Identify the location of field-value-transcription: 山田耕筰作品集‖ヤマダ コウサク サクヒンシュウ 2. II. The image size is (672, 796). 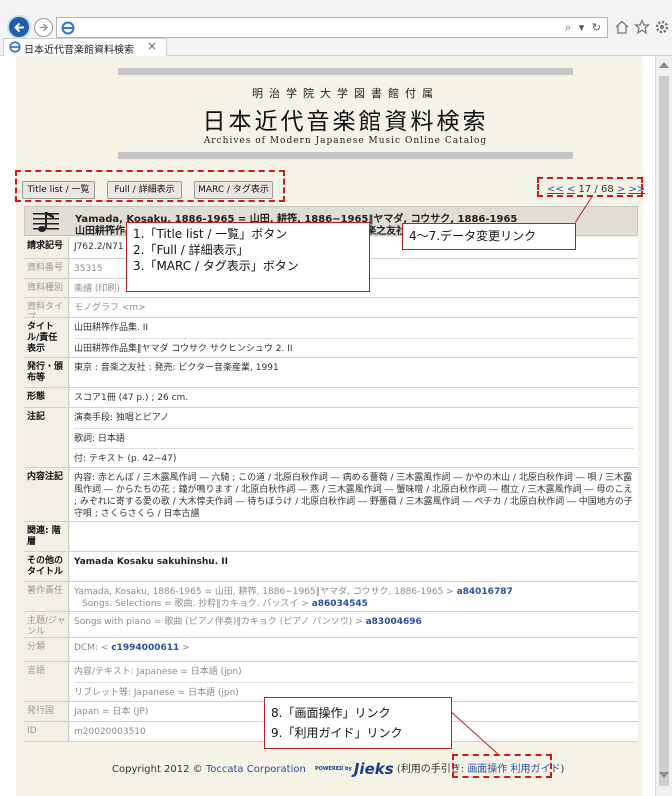
(354, 346).